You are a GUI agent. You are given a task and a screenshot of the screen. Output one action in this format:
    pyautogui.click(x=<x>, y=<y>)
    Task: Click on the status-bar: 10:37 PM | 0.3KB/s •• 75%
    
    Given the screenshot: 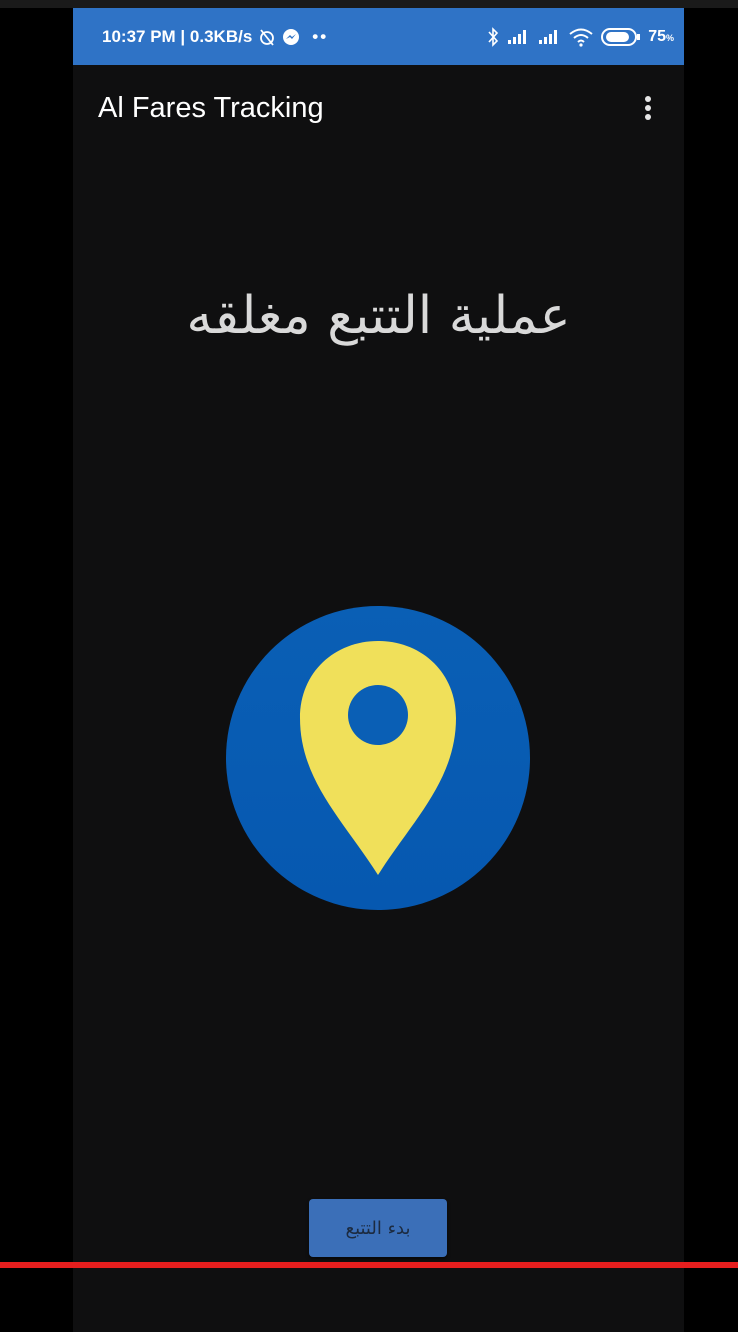 What is the action you would take?
    pyautogui.click(x=378, y=36)
    